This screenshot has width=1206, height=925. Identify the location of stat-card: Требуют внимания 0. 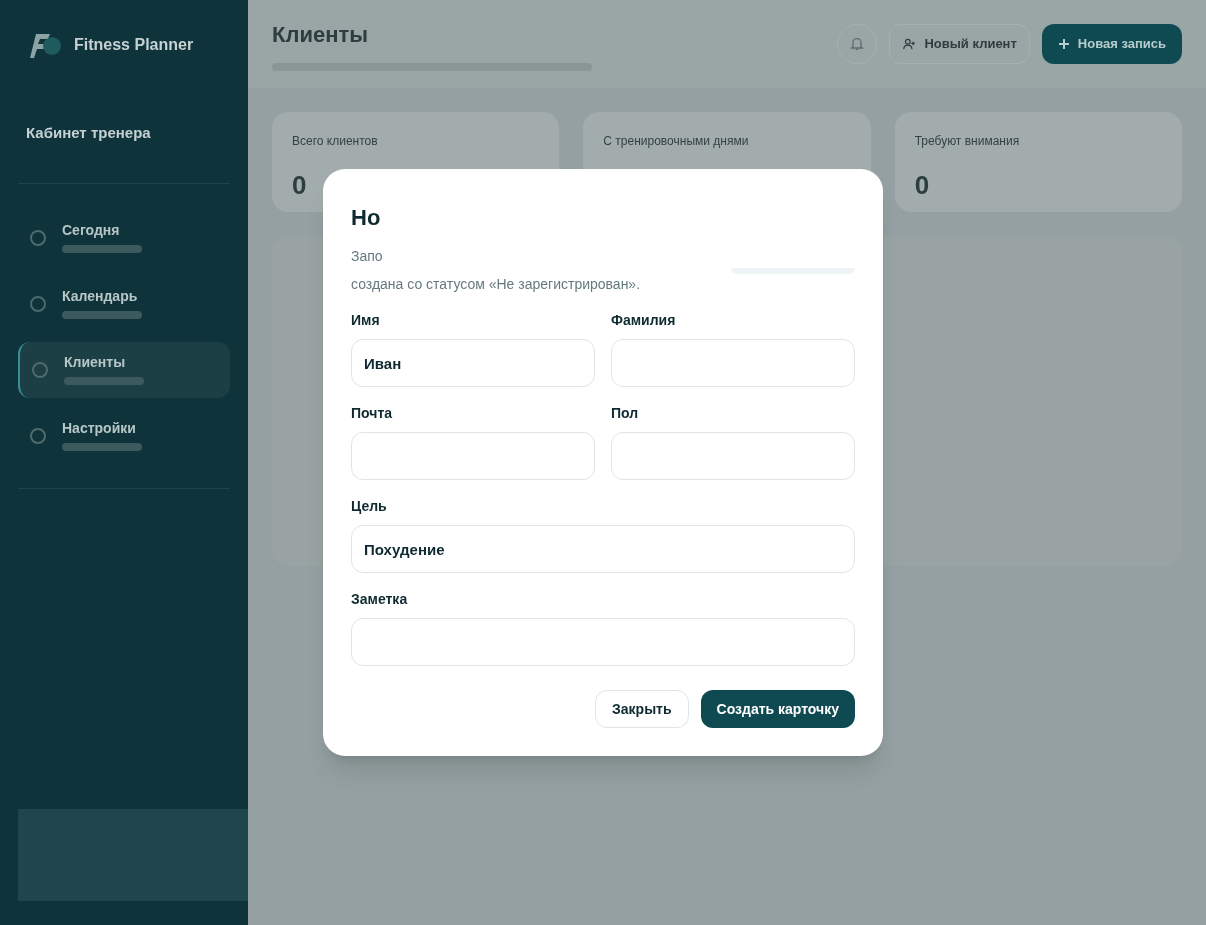
(1038, 162).